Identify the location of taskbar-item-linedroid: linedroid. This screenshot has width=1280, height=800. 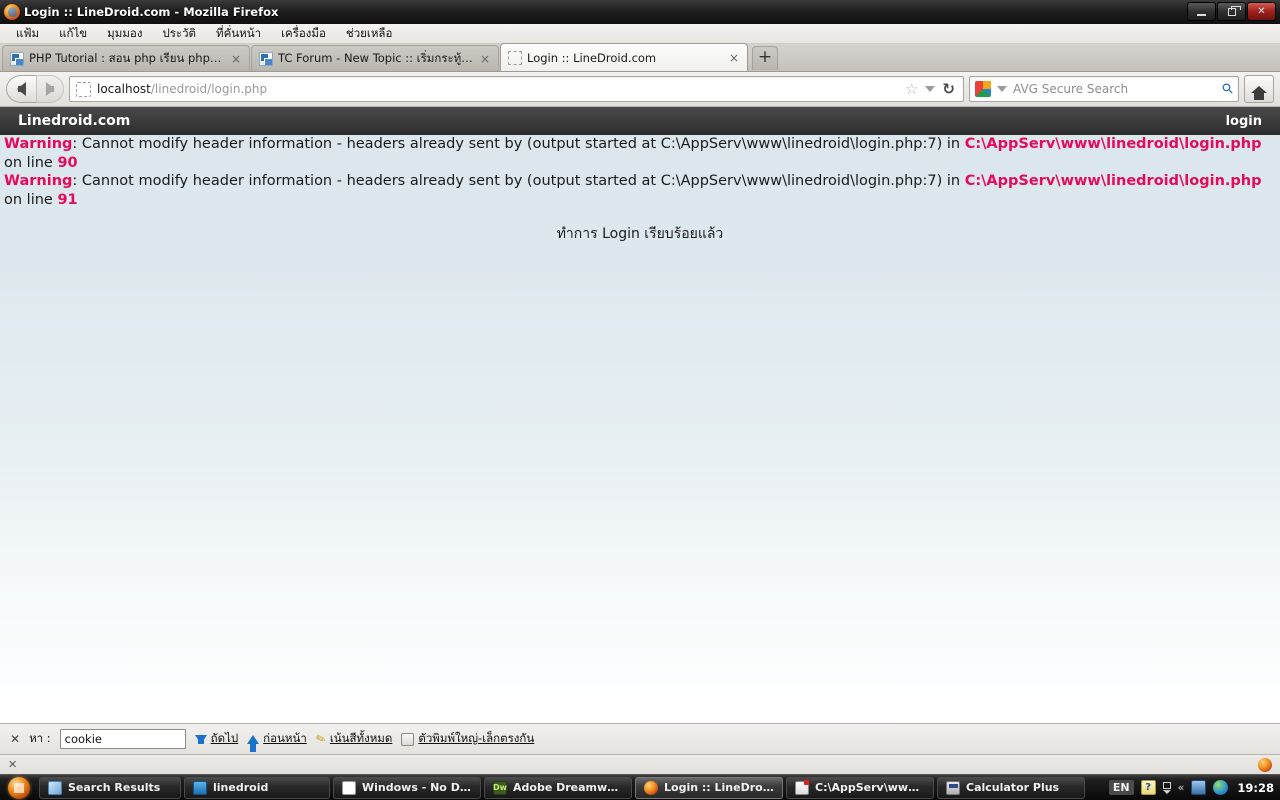
(257, 787).